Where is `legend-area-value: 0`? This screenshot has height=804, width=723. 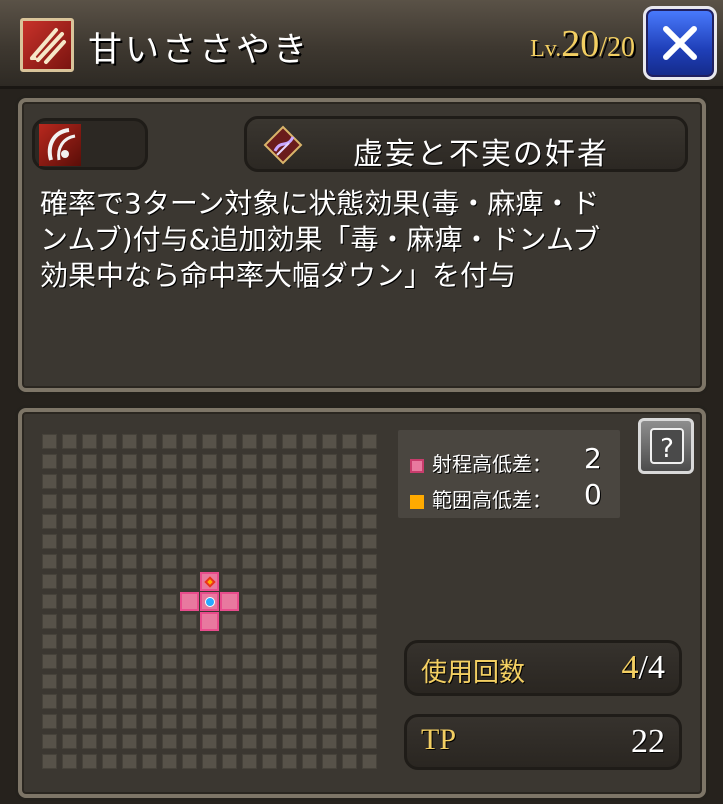 legend-area-value: 0 is located at coordinates (593, 494).